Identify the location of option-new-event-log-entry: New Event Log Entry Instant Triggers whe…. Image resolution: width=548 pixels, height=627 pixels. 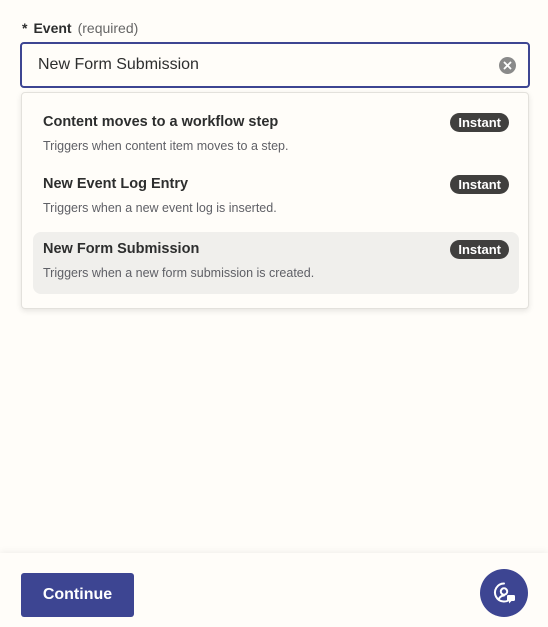
(276, 198).